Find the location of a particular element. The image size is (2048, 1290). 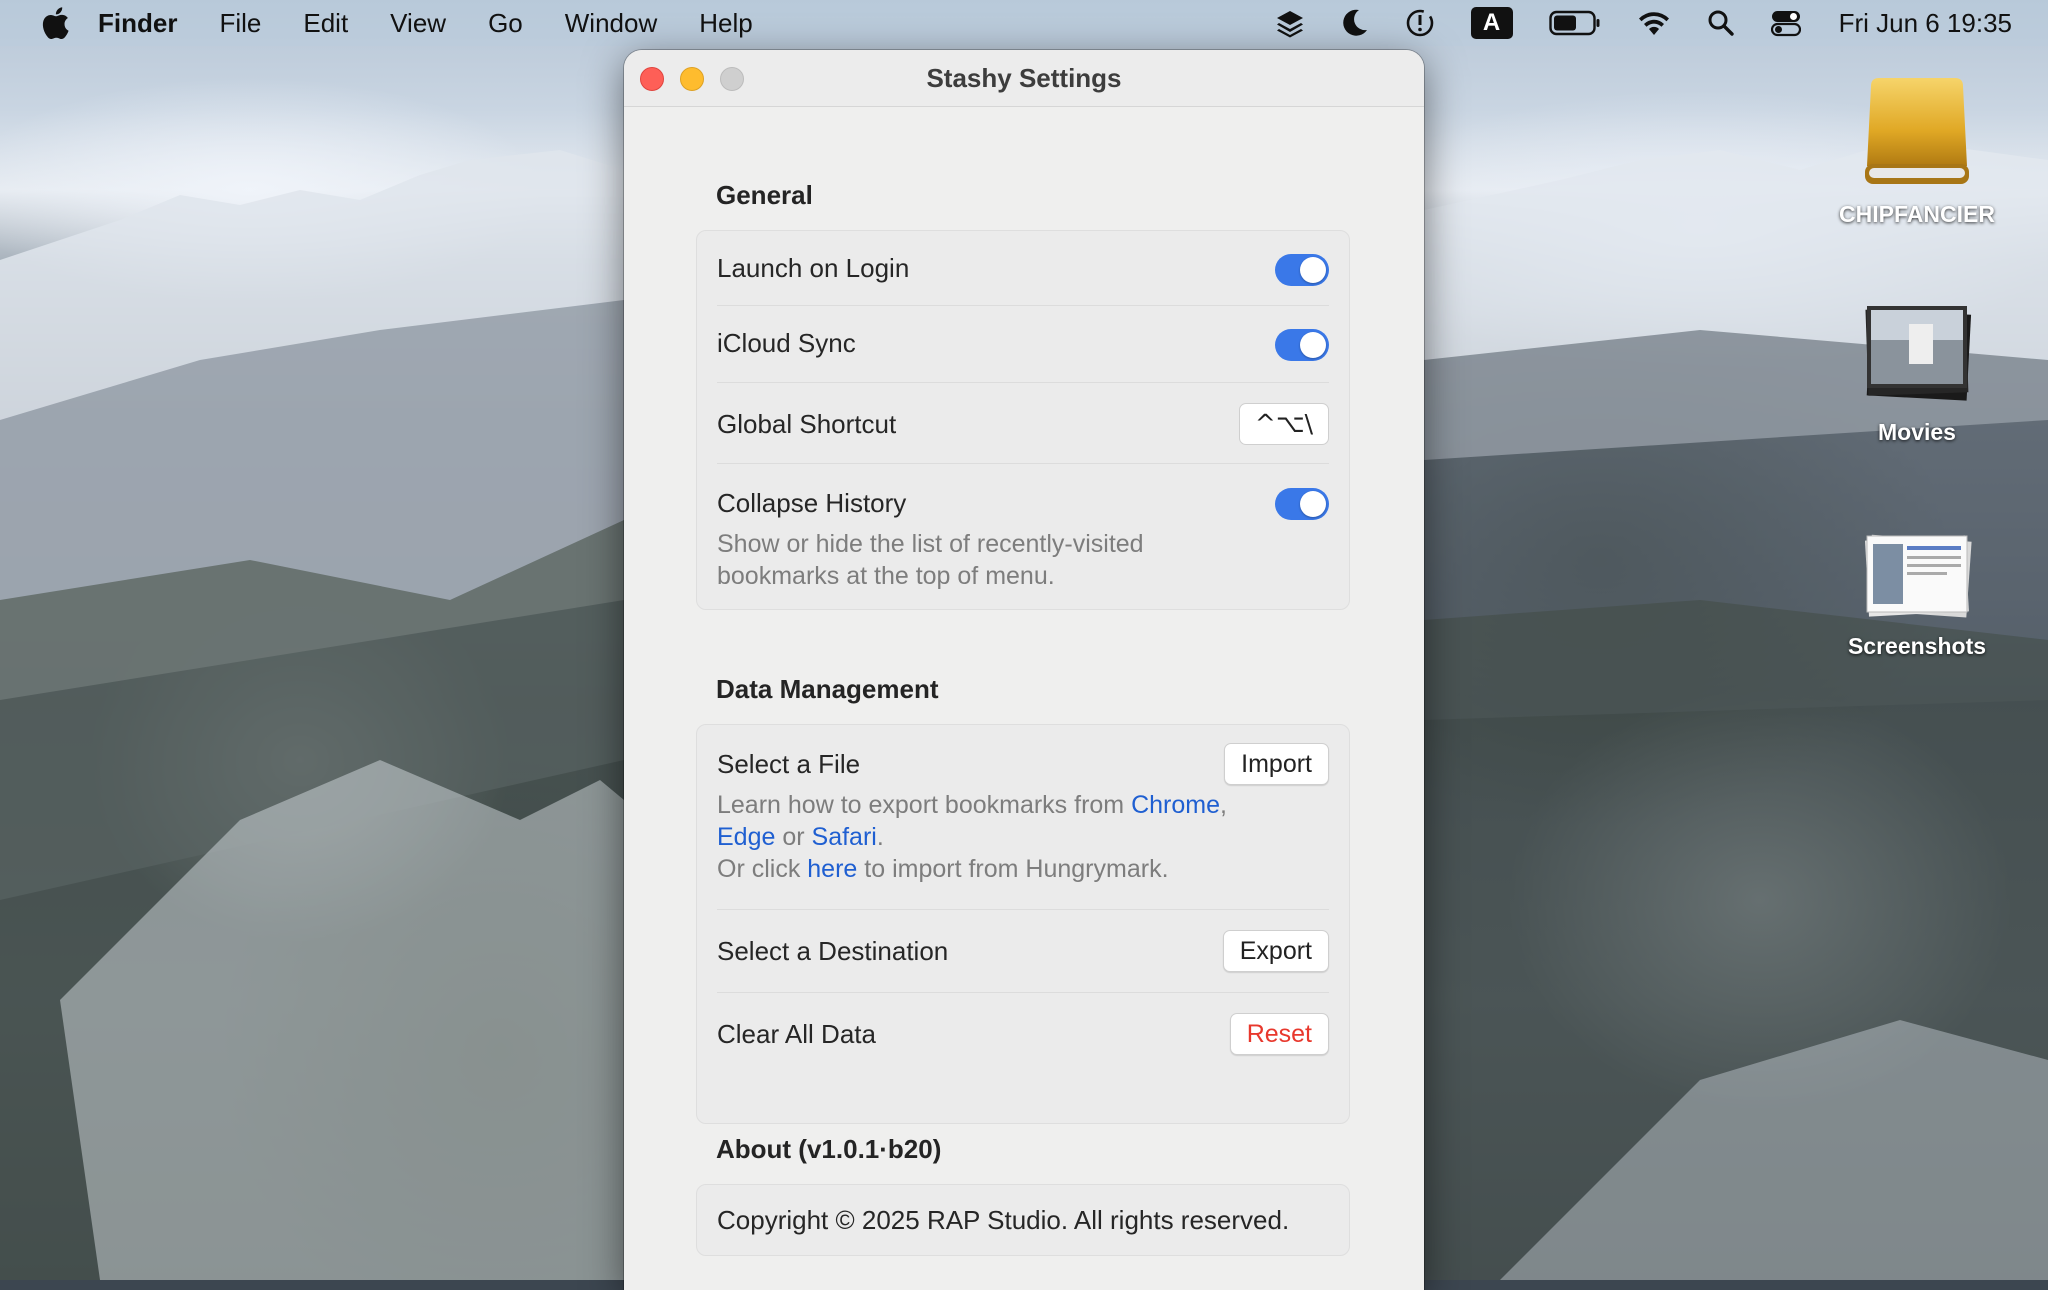

row-global-shortcut: Global Shortcut ^⌥\ is located at coordinates (1023, 423).